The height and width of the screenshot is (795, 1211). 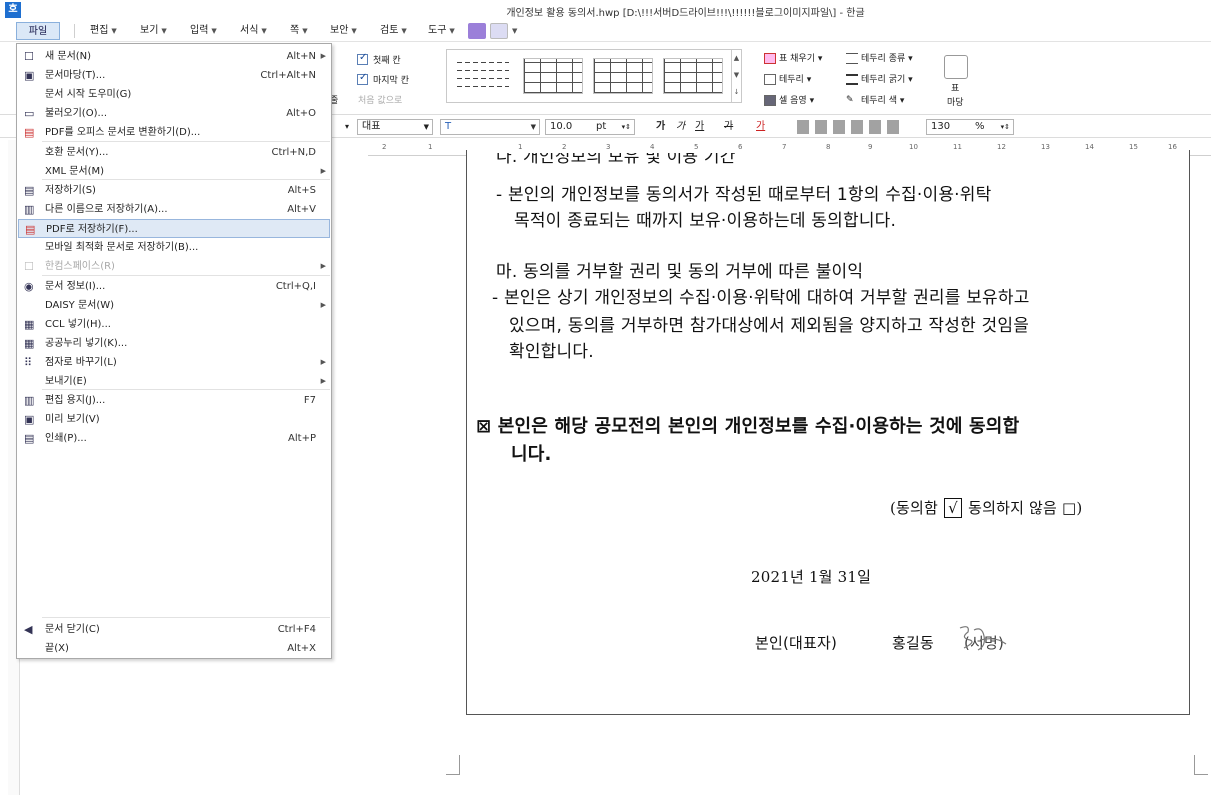 What do you see at coordinates (769, 326) in the screenshot?
I see `doc-paragraph-line: 있으며, 동의를 거부하면 참가대상에서 제외됨을 양지하고 작성한 것임을` at bounding box center [769, 326].